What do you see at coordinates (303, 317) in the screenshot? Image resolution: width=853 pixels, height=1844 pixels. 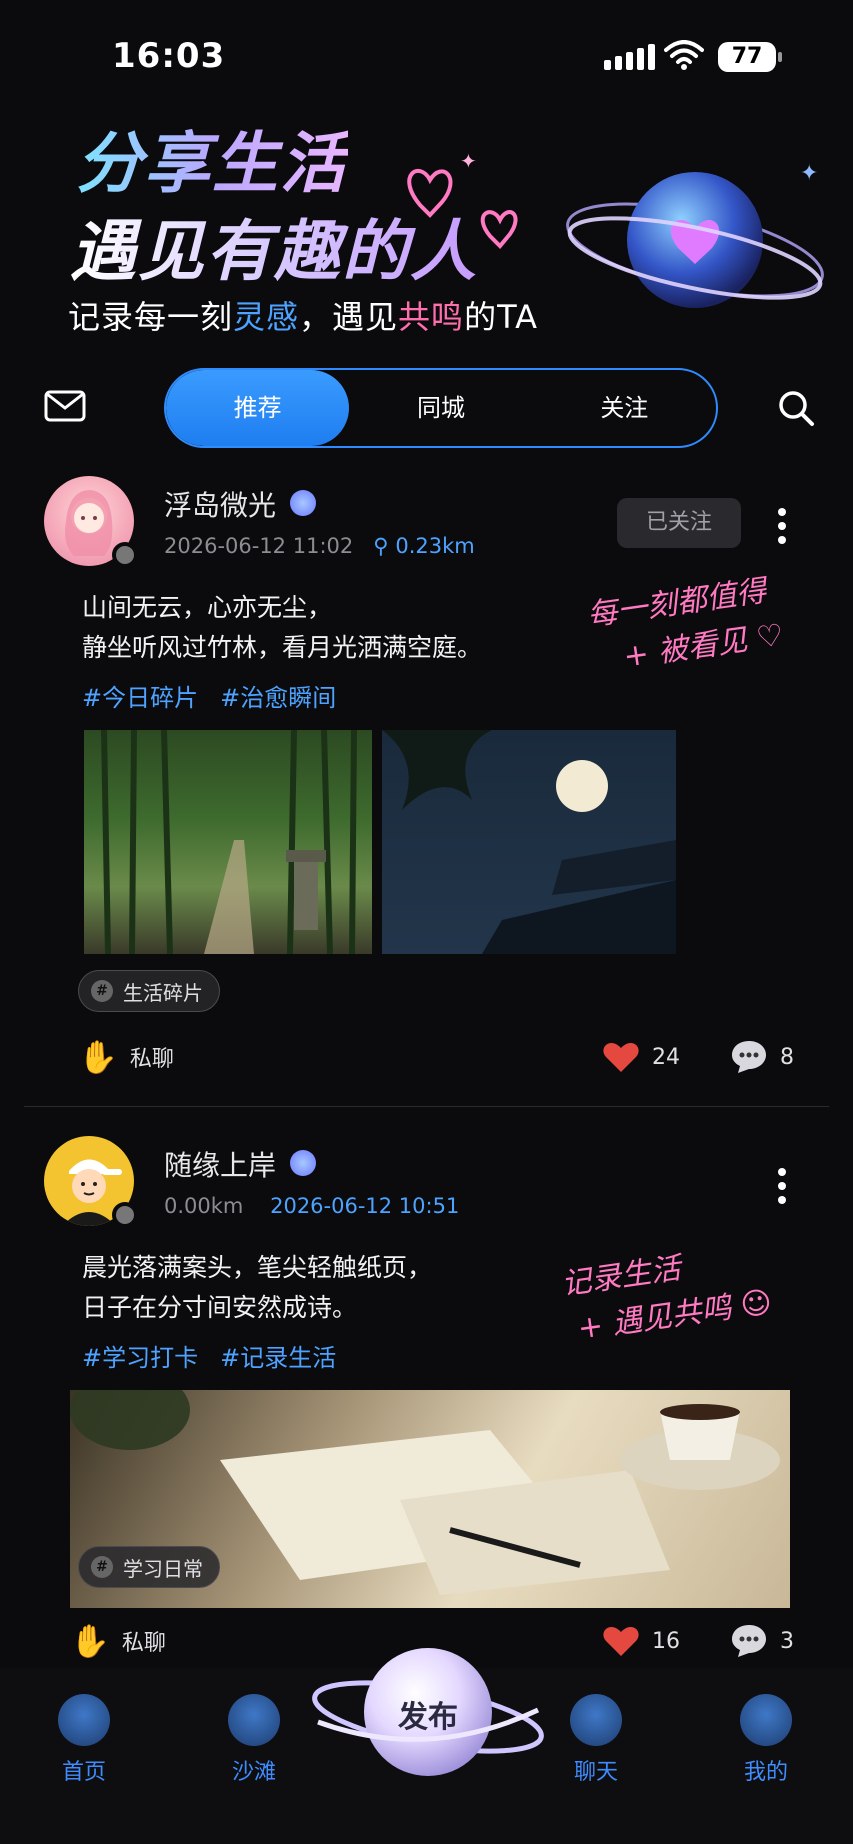 I see `hero-subtitle: 记录每一刻灵感，遇见共鸣的TA` at bounding box center [303, 317].